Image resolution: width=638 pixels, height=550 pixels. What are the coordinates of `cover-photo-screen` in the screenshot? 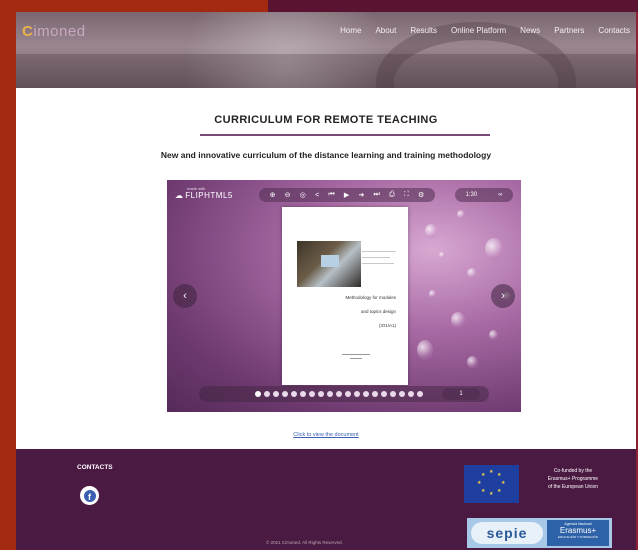 It's located at (330, 261).